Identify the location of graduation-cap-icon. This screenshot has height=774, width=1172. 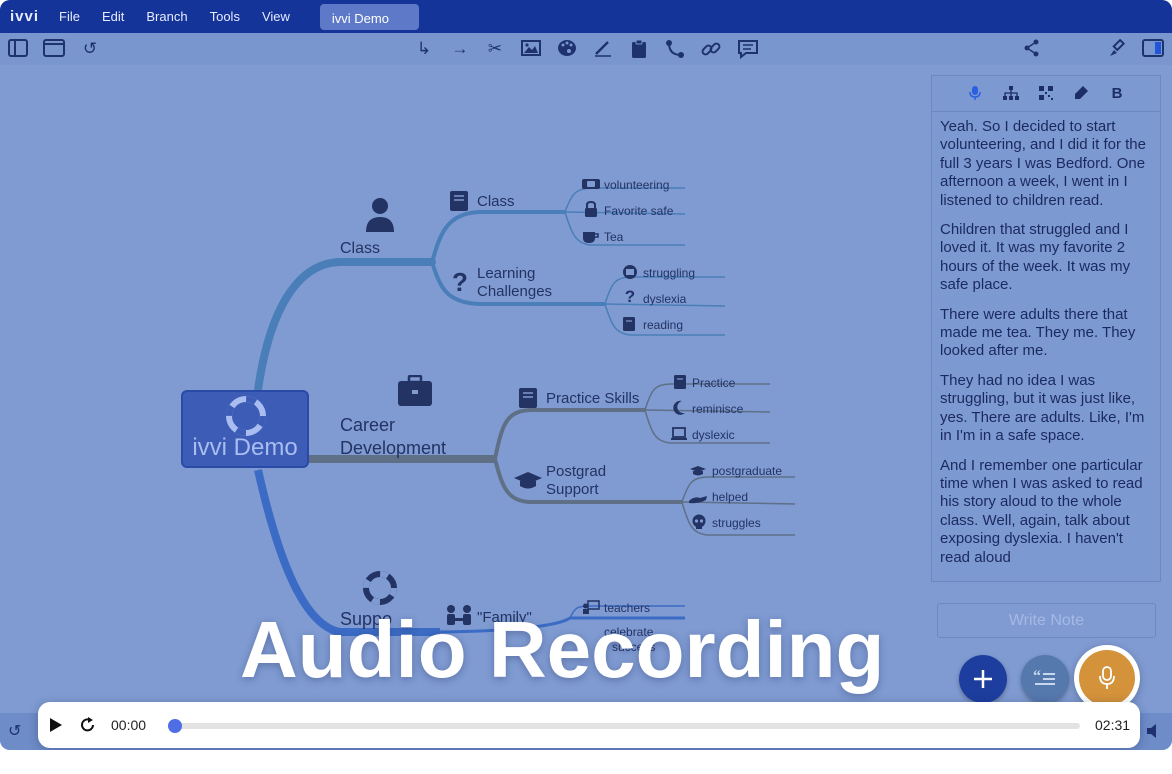
(528, 483).